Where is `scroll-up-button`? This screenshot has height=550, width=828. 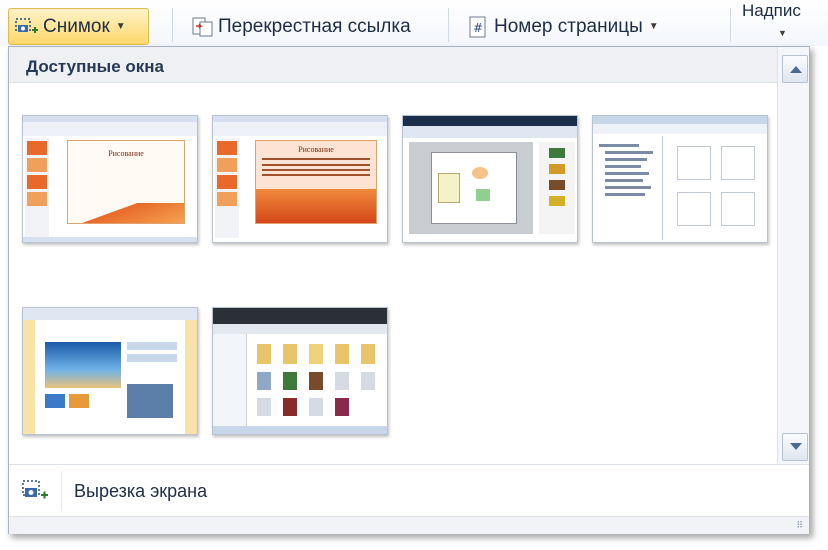 scroll-up-button is located at coordinates (795, 69).